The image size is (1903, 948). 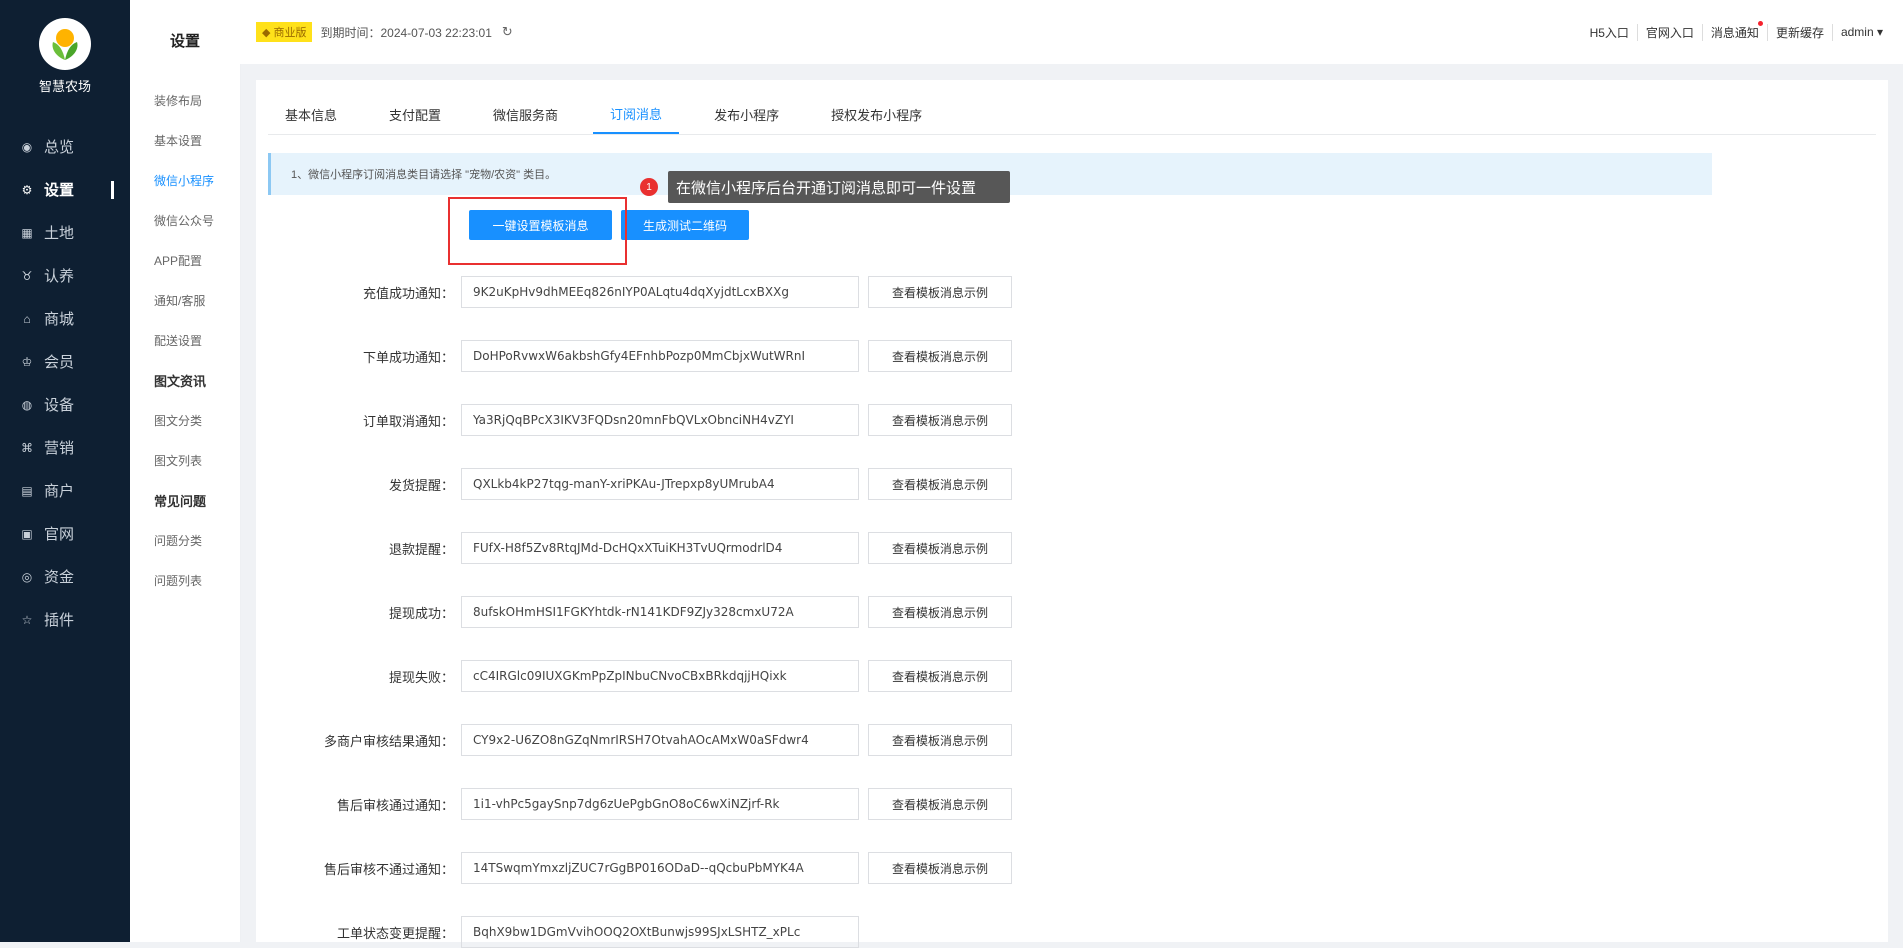 I want to click on nav-item: ⚙ 设置, so click(x=65, y=189).